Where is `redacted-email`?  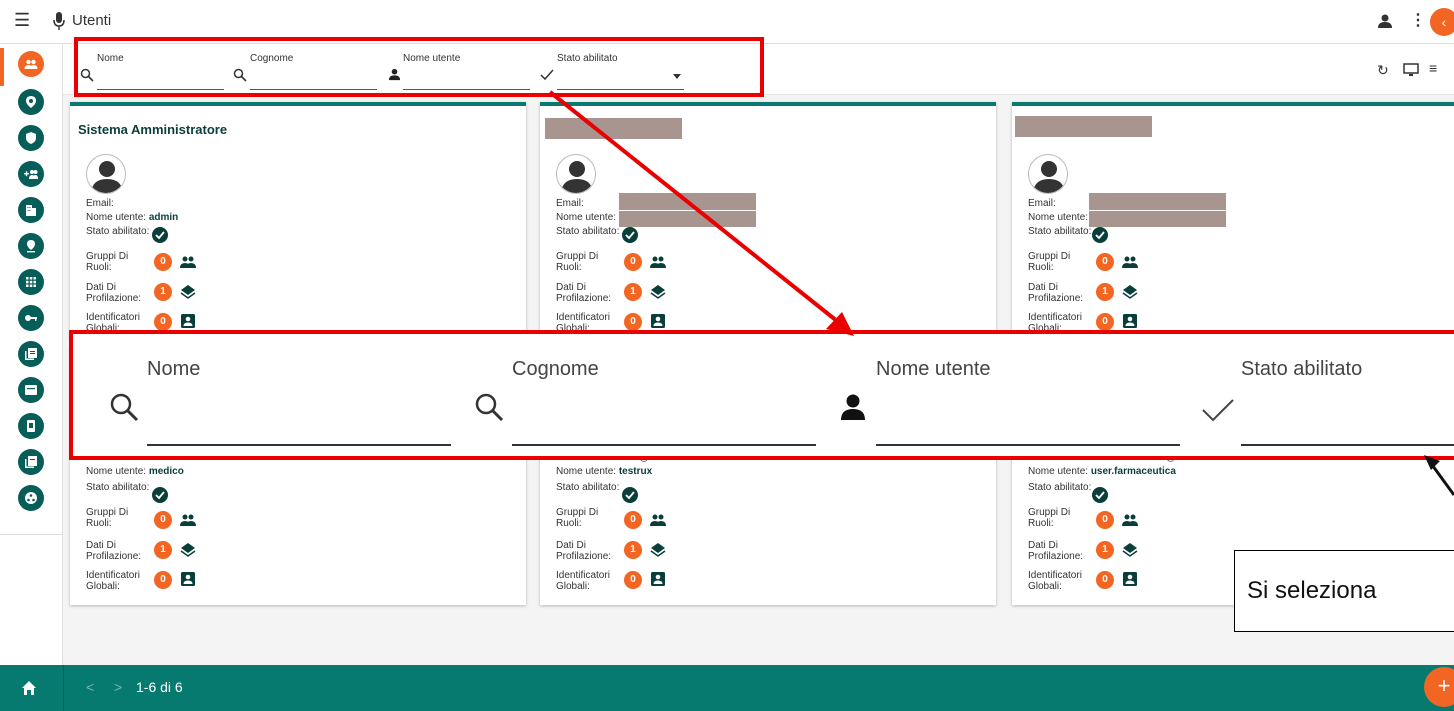
redacted-email is located at coordinates (1157, 201).